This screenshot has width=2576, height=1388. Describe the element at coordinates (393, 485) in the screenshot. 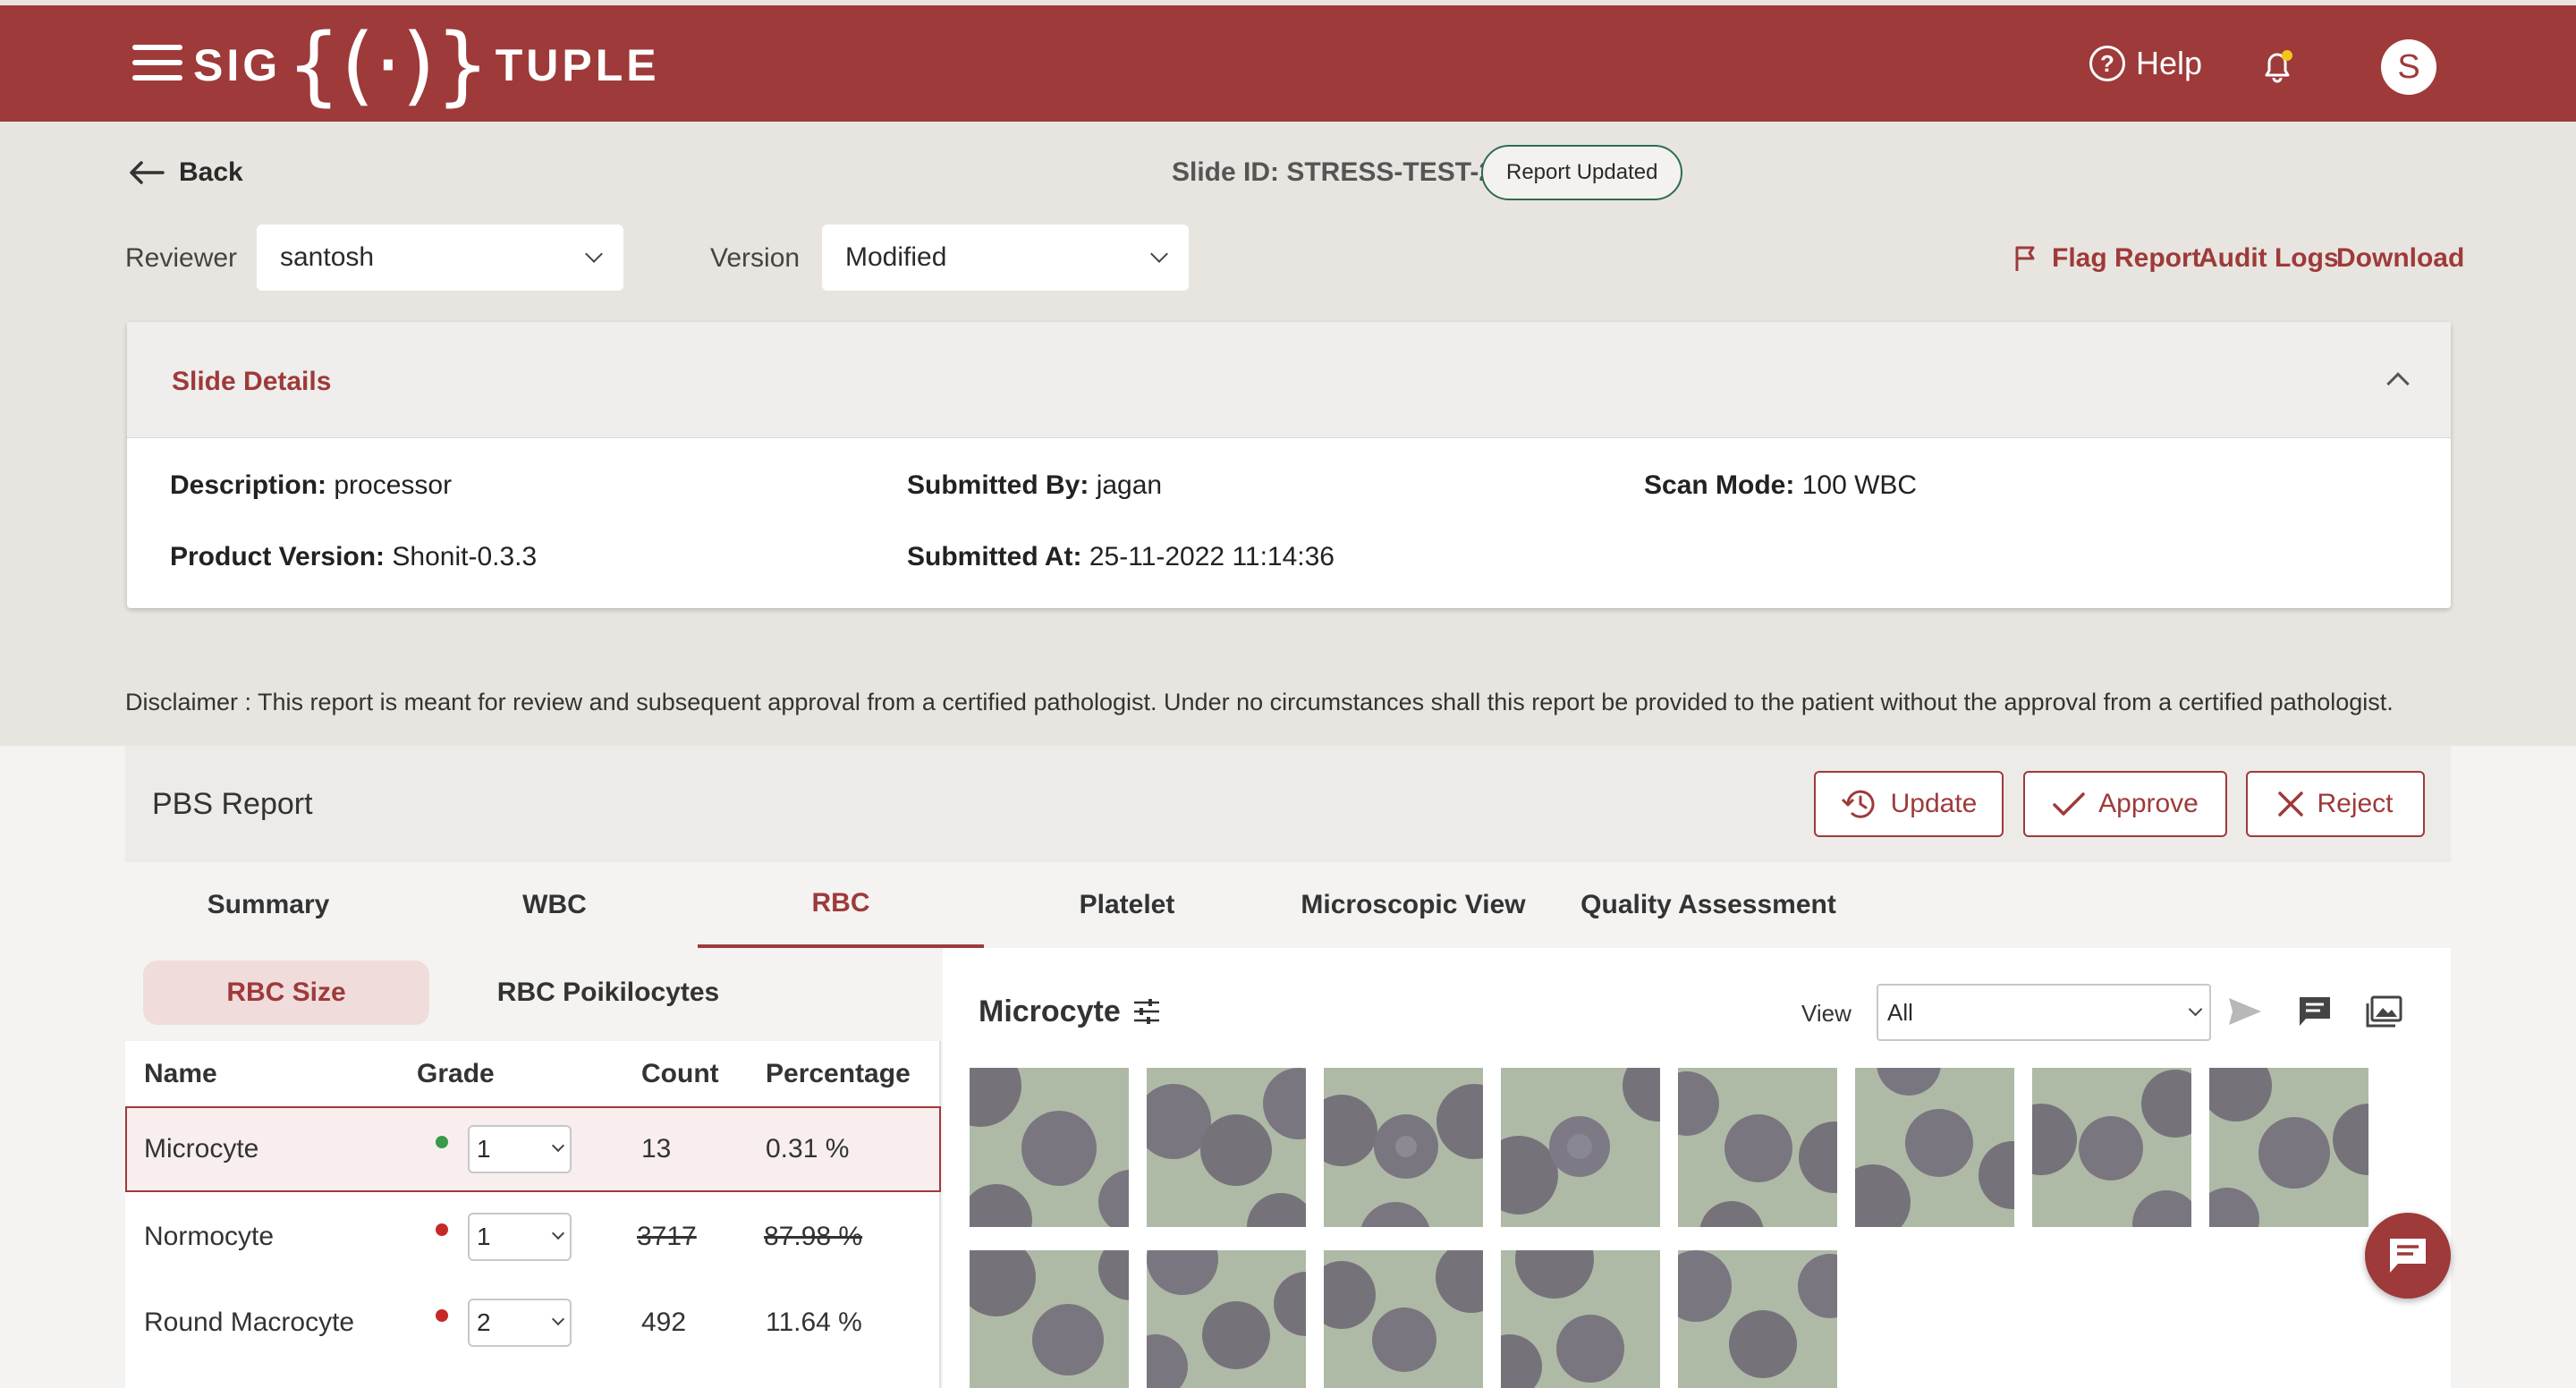

I see `description-value: processor` at that location.